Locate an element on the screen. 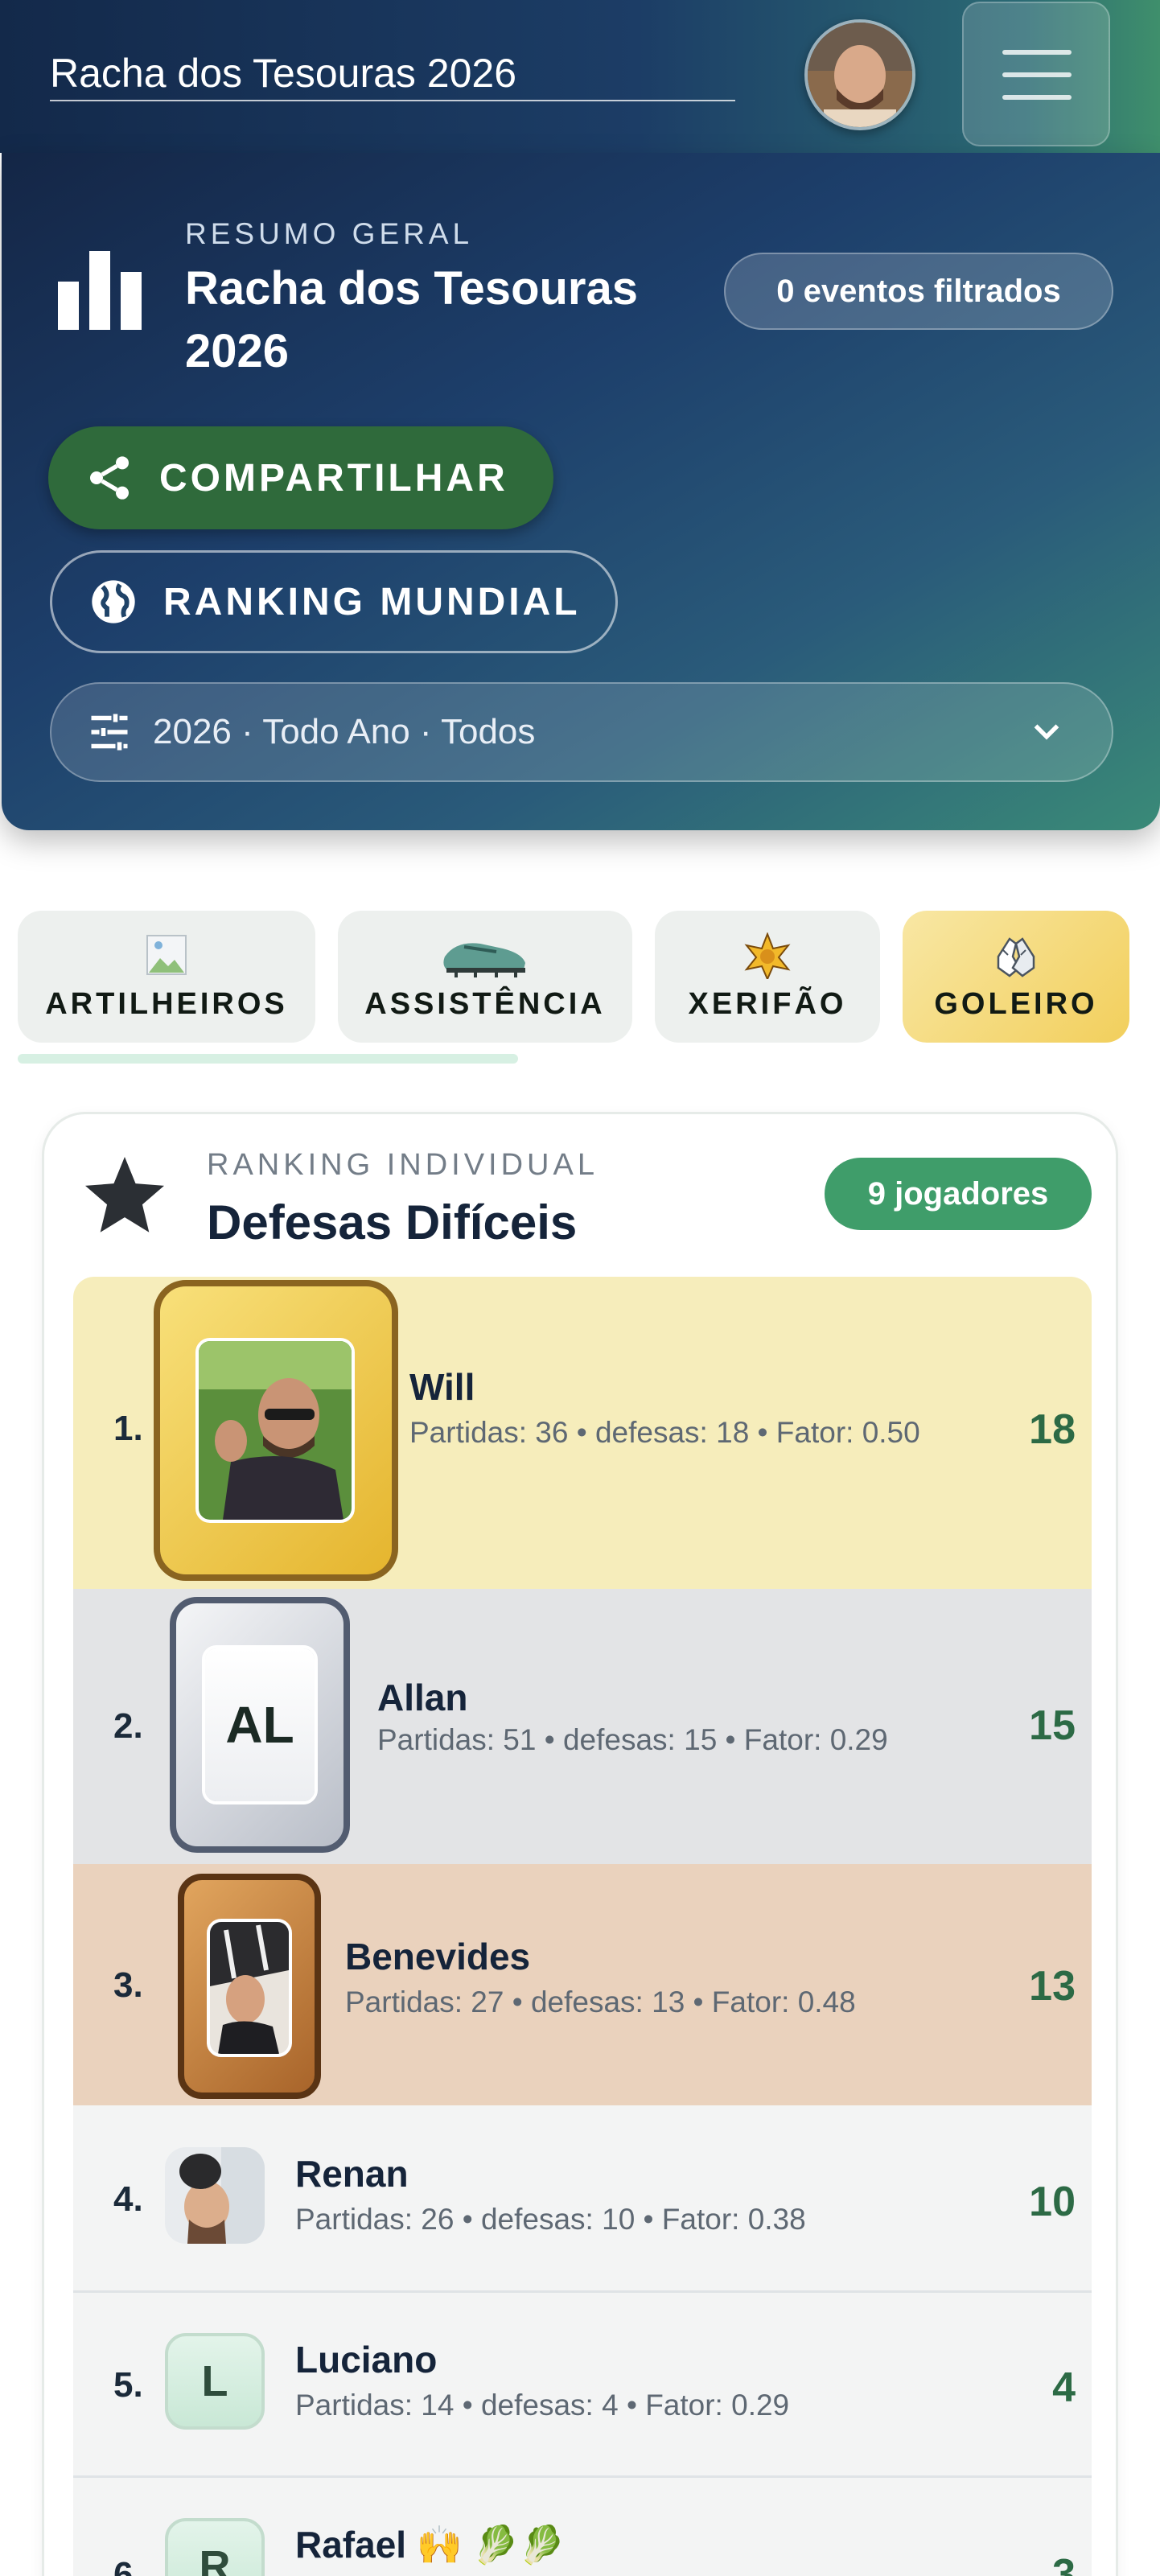 The image size is (1160, 2576). rank-position: 2. is located at coordinates (128, 1726).